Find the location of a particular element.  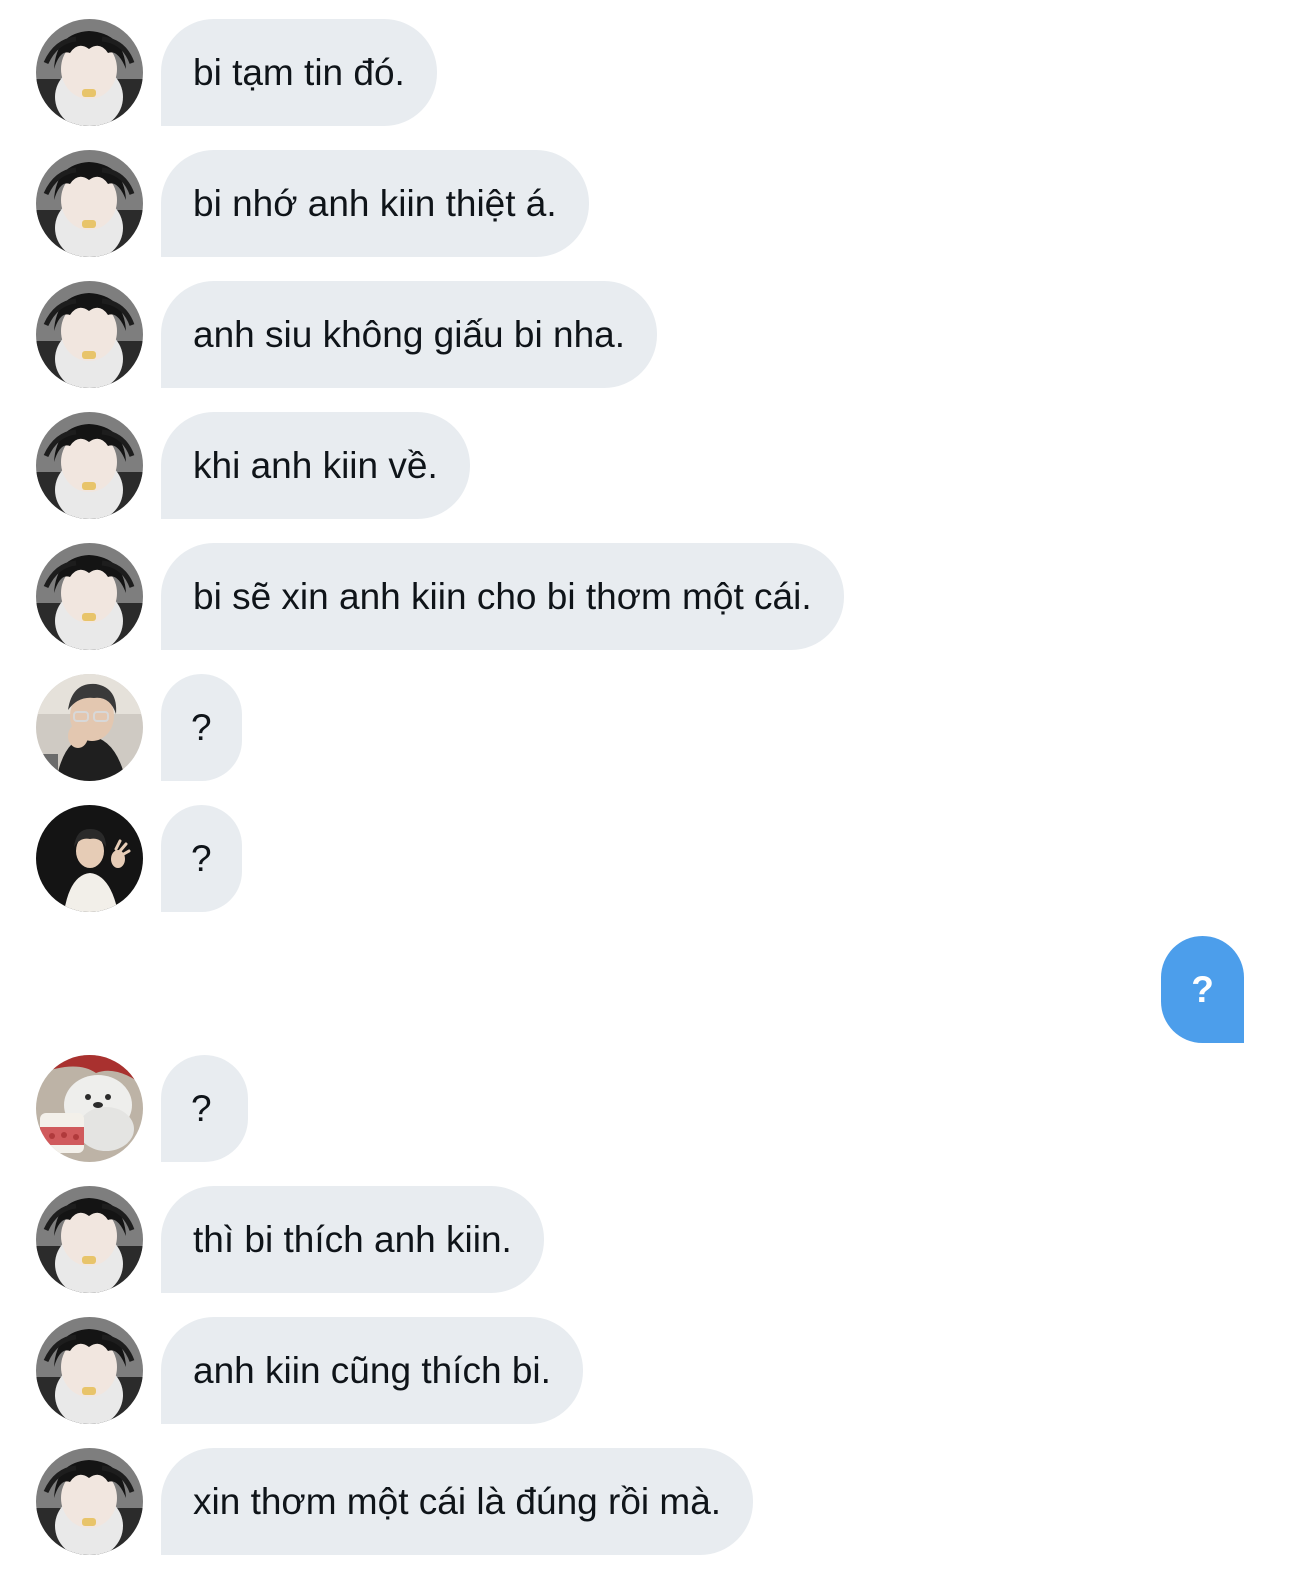

message-row: khi anh kiin về. is located at coordinates (645, 465).